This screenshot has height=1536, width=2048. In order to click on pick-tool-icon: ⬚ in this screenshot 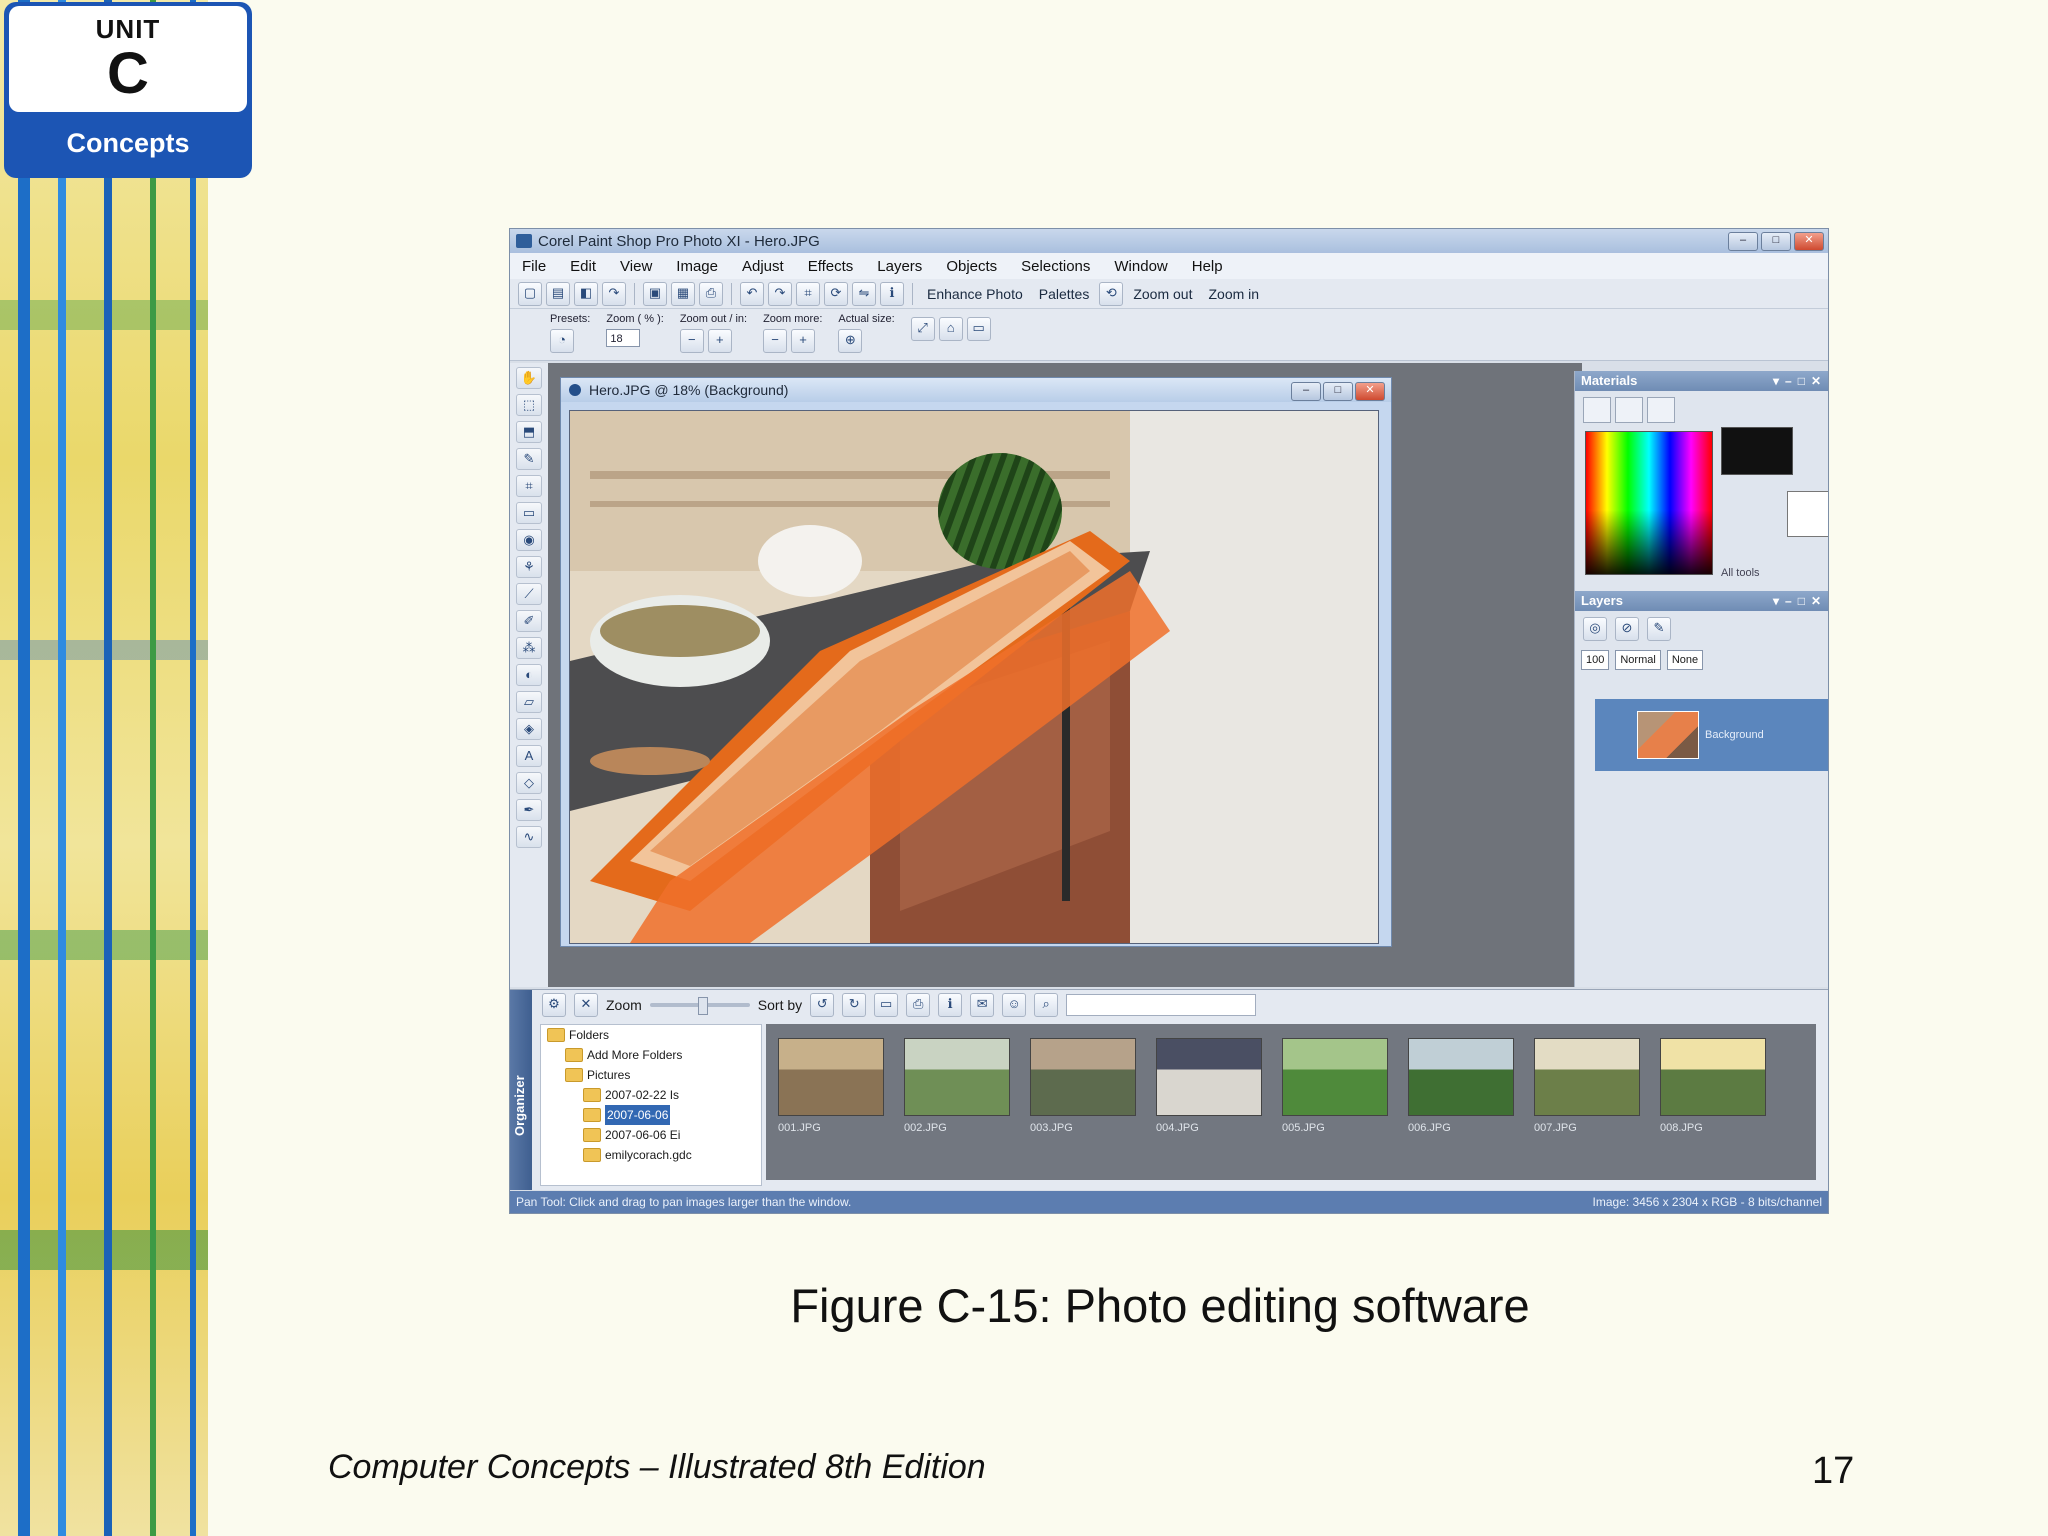, I will do `click(529, 405)`.